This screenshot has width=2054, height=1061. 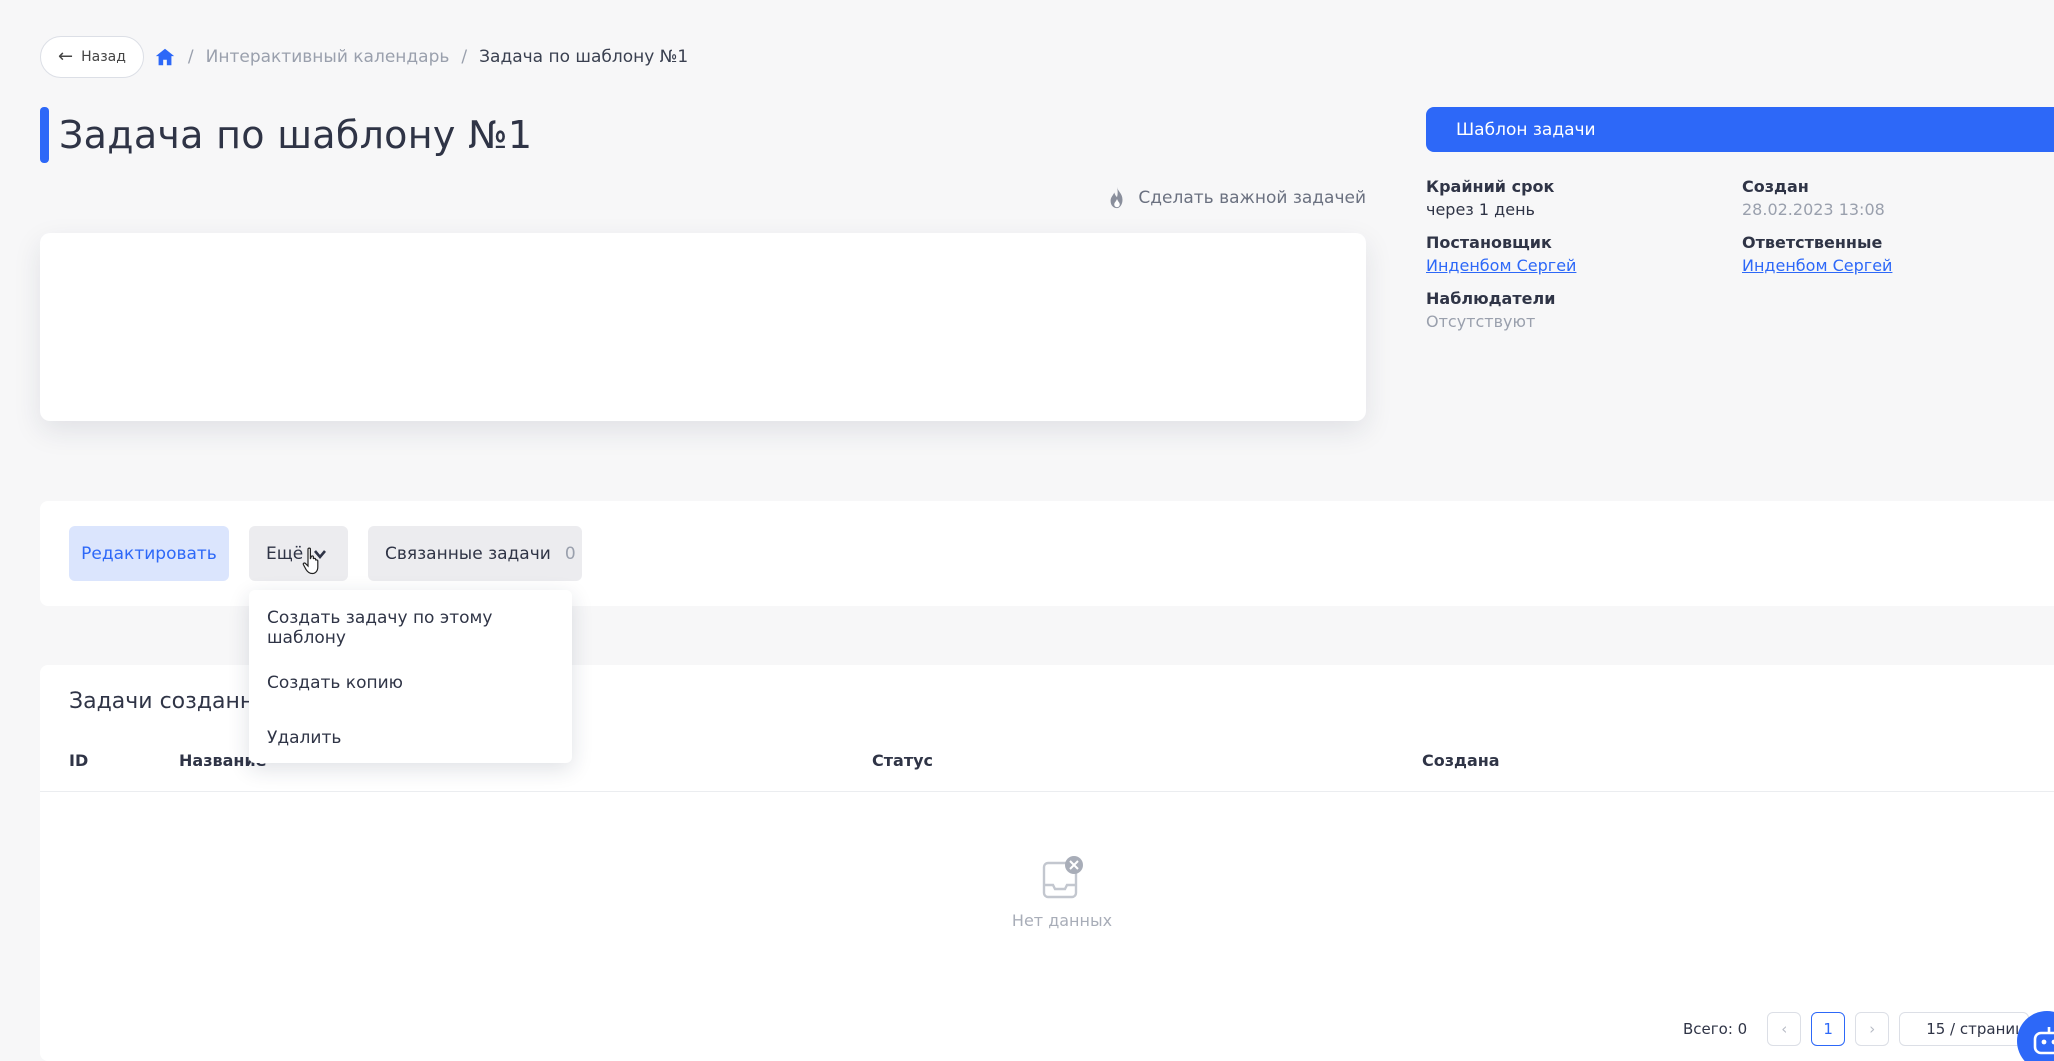 What do you see at coordinates (1490, 186) in the screenshot?
I see `deadline-label: Крайний срок` at bounding box center [1490, 186].